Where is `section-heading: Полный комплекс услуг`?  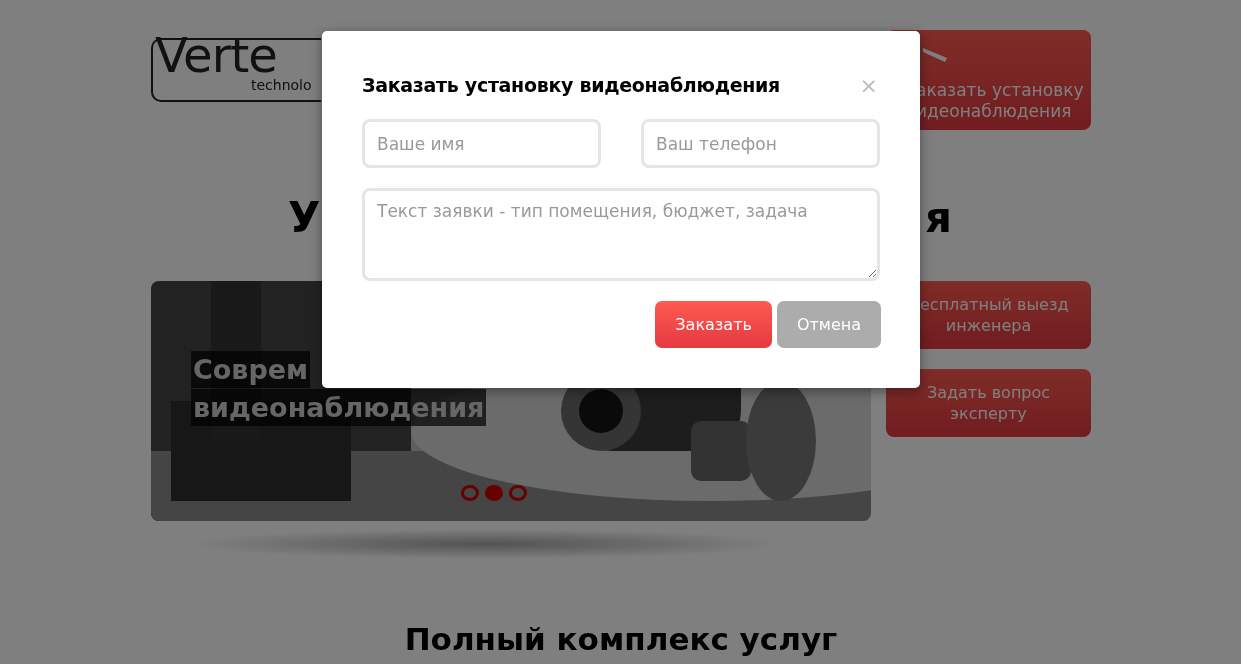 section-heading: Полный комплекс услуг is located at coordinates (621, 639).